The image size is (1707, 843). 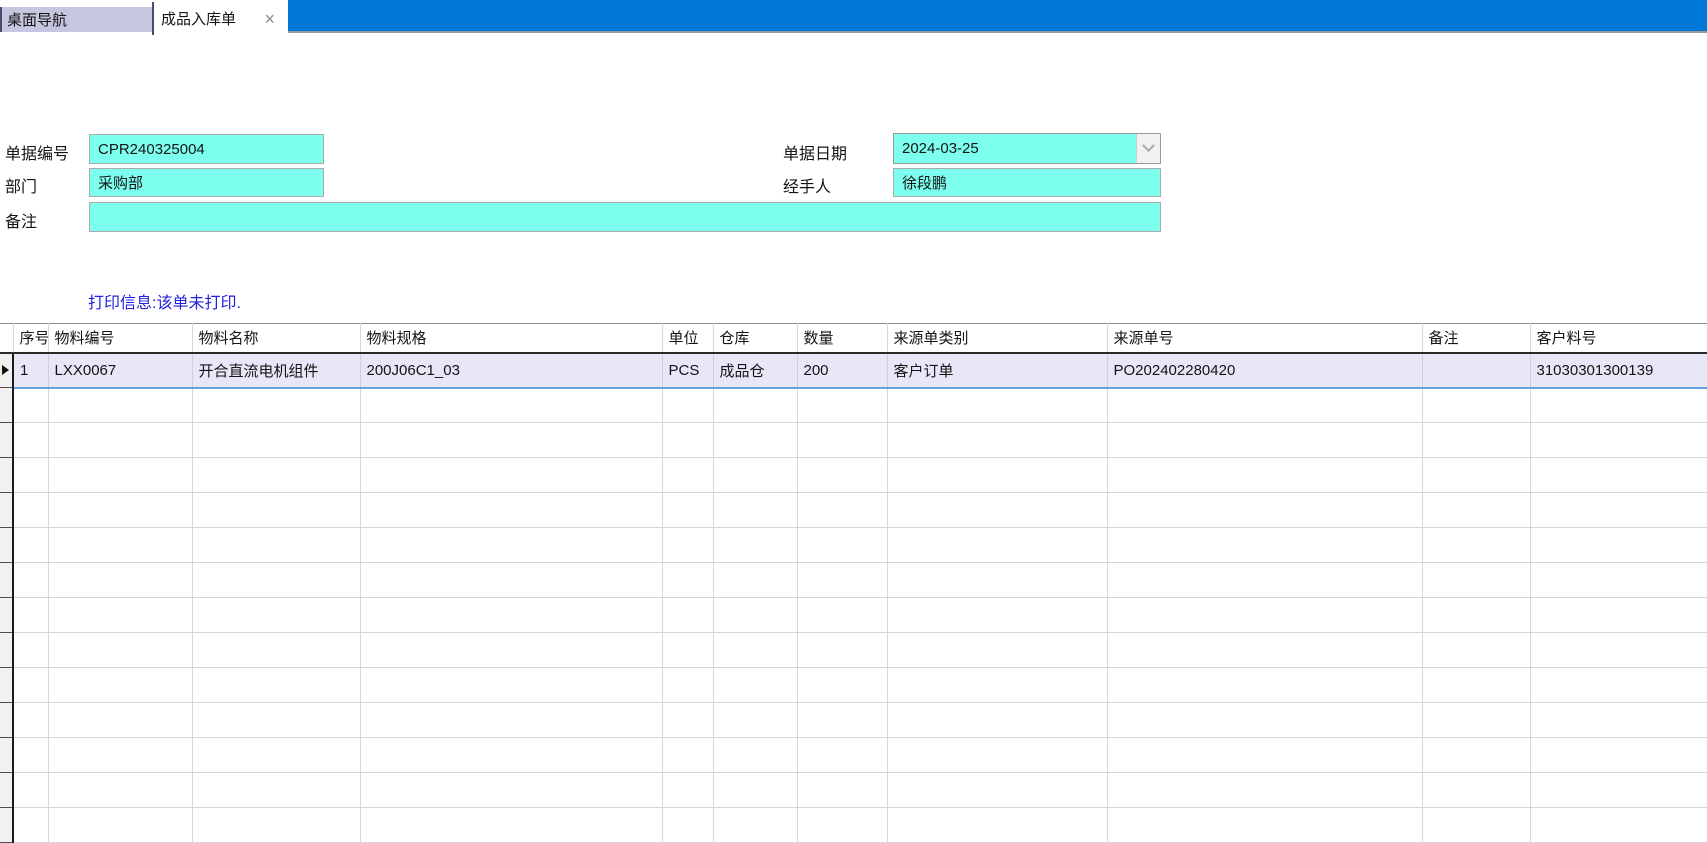 I want to click on date-dropdown-button, so click(x=1148, y=148).